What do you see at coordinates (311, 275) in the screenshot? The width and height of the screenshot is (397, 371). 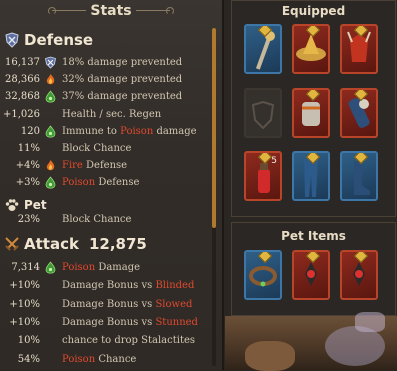 I see `pet-amulet-item-slot` at bounding box center [311, 275].